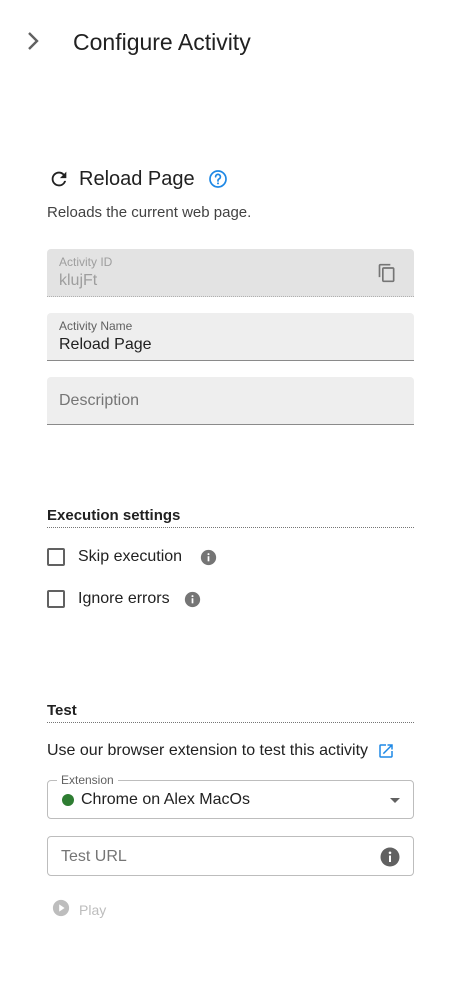  I want to click on description-placeholder: Description, so click(99, 400).